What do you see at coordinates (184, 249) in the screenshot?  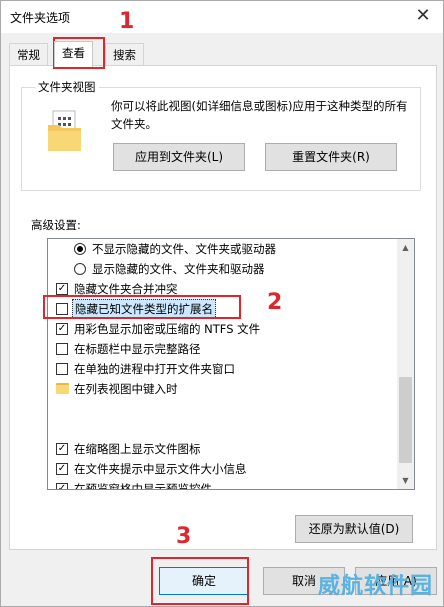 I see `list-item-label: 不显示隐藏的文件、文件夹或驱动器` at bounding box center [184, 249].